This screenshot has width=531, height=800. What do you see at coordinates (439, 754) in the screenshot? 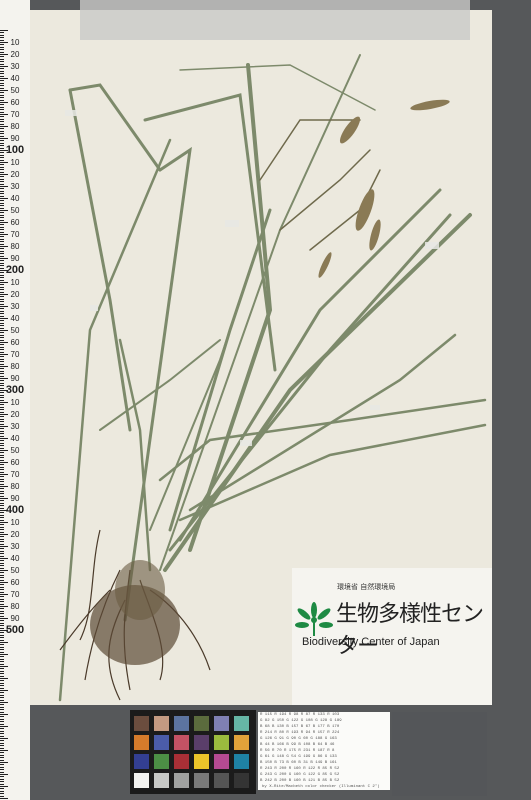
I see `background-strip` at bounding box center [439, 754].